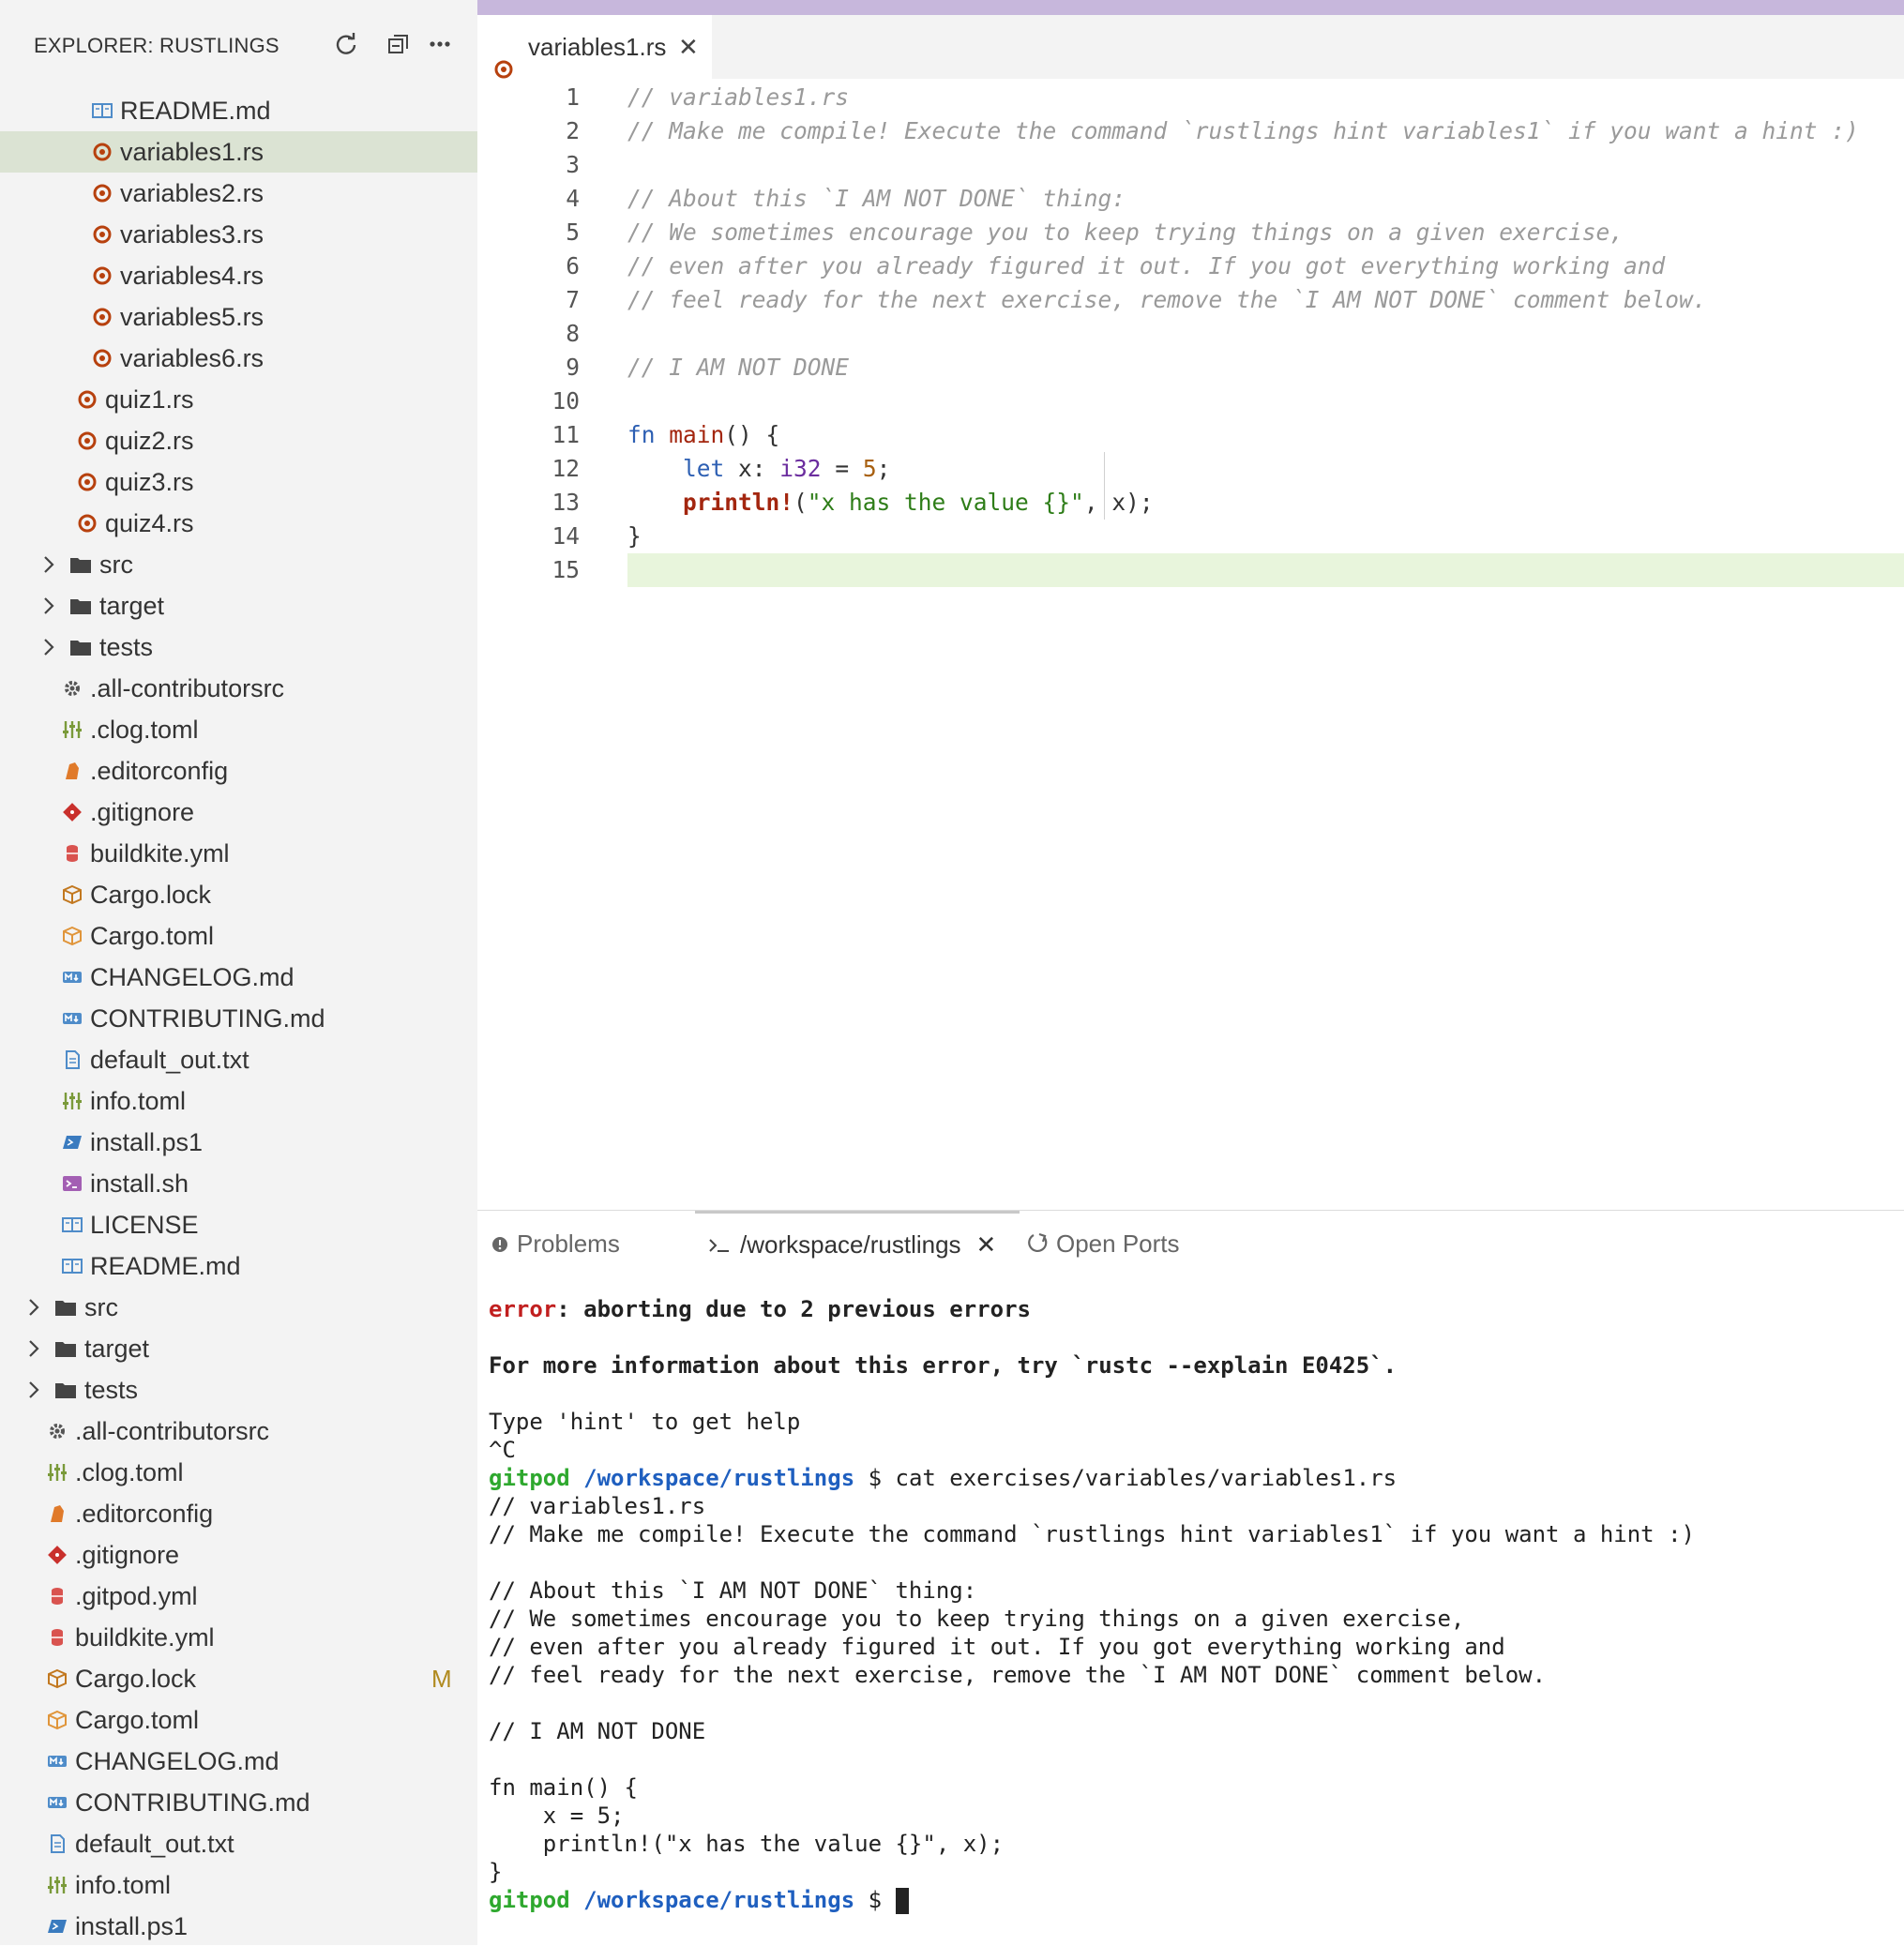 Image resolution: width=1904 pixels, height=1946 pixels. What do you see at coordinates (875, 1900) in the screenshot?
I see `terminal-text: $` at bounding box center [875, 1900].